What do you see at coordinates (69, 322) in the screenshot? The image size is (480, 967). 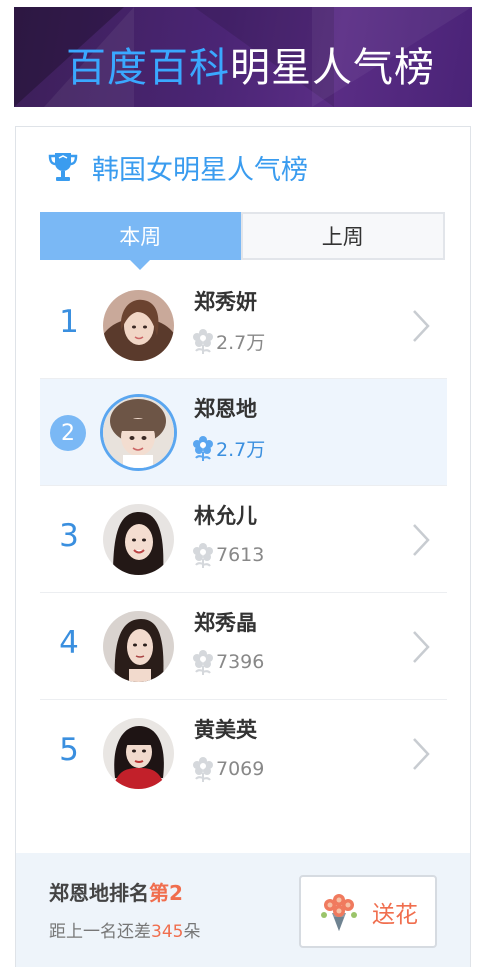 I see `rank-number: 1` at bounding box center [69, 322].